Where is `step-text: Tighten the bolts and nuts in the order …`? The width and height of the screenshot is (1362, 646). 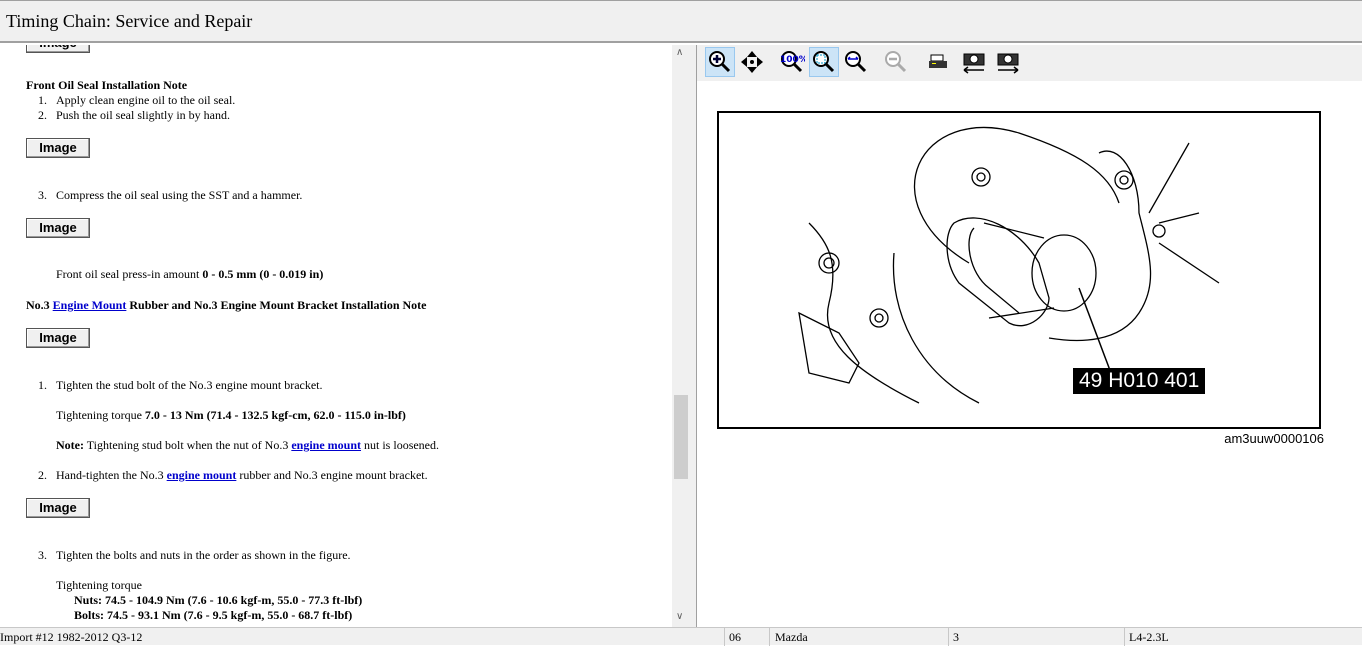
step-text: Tighten the bolts and nuts in the order … is located at coordinates (203, 555).